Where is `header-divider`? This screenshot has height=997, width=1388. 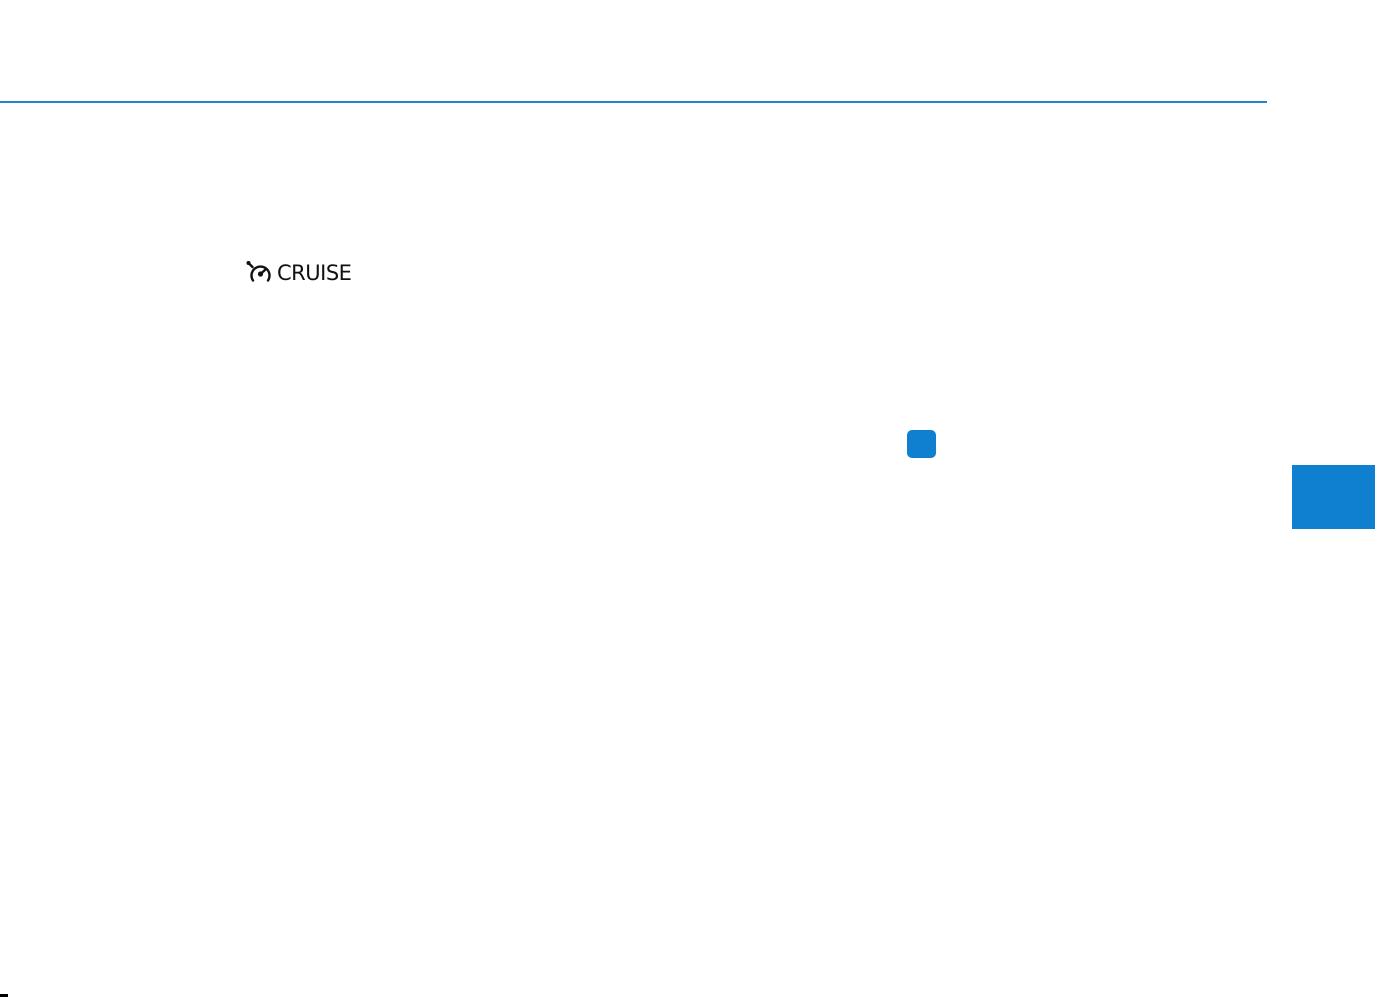 header-divider is located at coordinates (633, 102).